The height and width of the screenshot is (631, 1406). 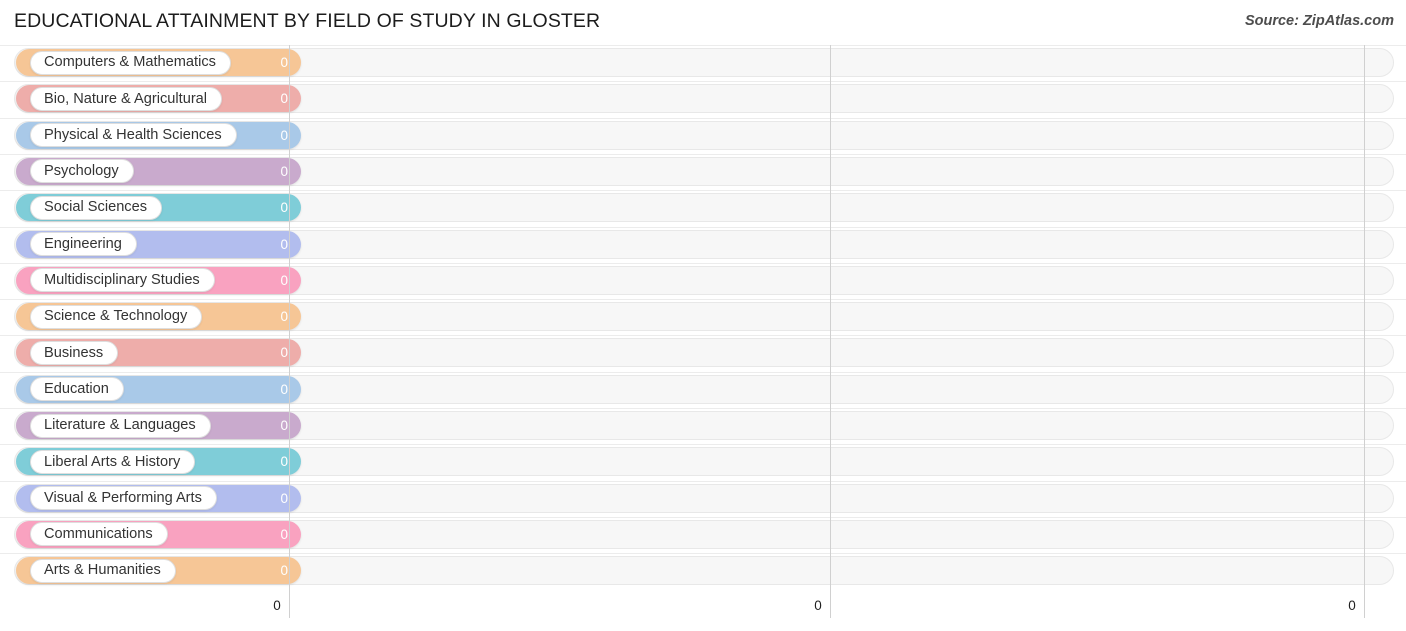 What do you see at coordinates (703, 426) in the screenshot?
I see `bar-row: Literature & Languages 0` at bounding box center [703, 426].